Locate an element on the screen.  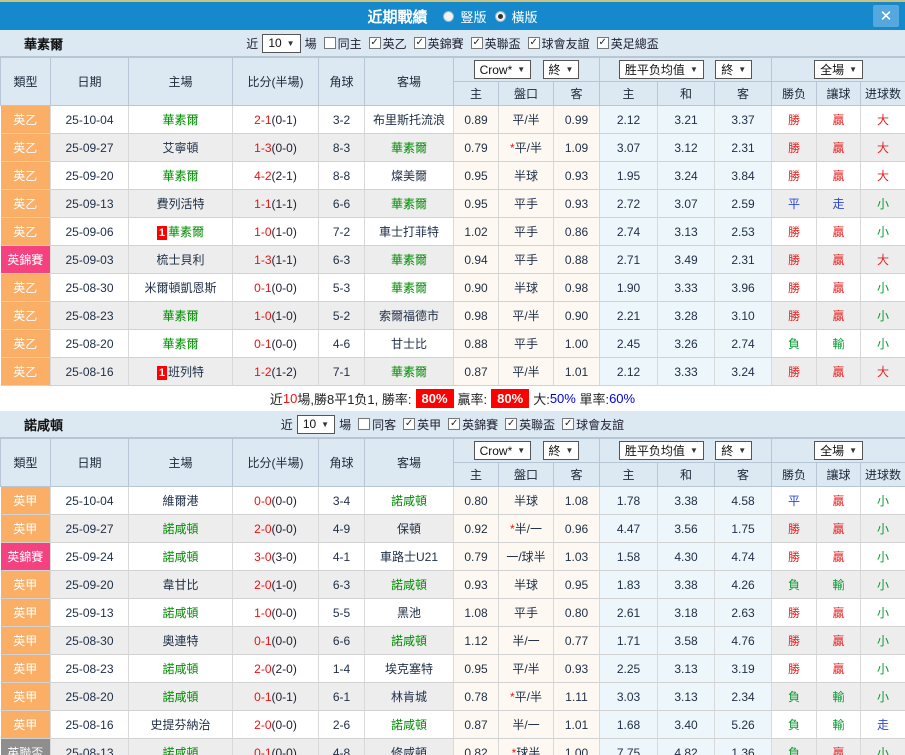
league-type: 英聯盃 is located at coordinates (25, 746).